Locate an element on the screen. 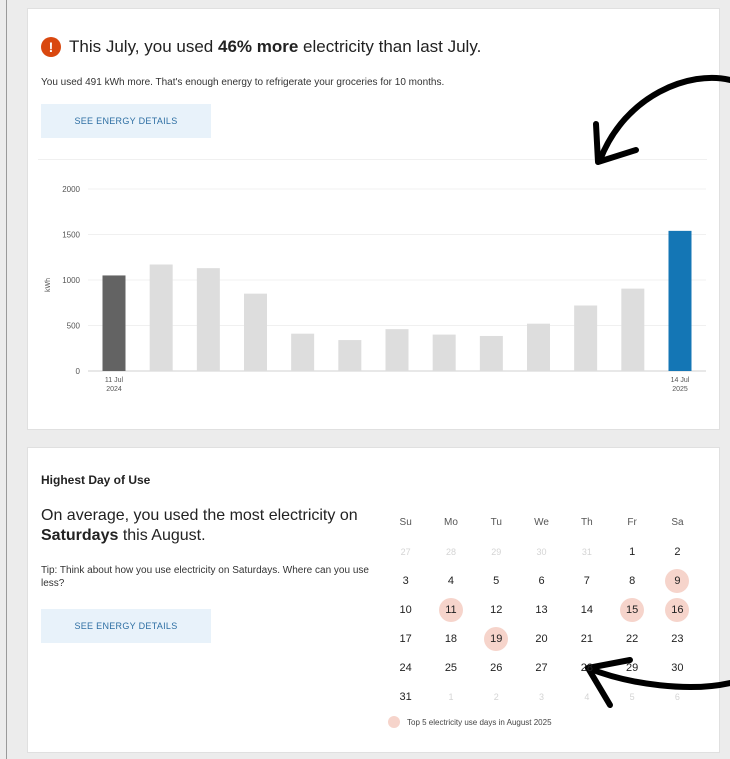  calendar-day: 24 is located at coordinates (405, 667).